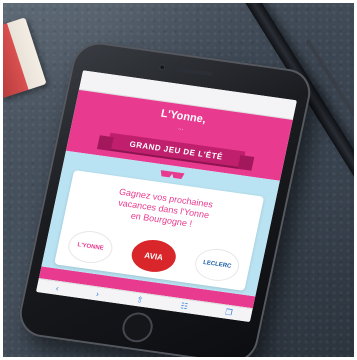  Describe the element at coordinates (90, 247) in the screenshot. I see `sponsor-logo-yonne: L'YONNE` at that location.